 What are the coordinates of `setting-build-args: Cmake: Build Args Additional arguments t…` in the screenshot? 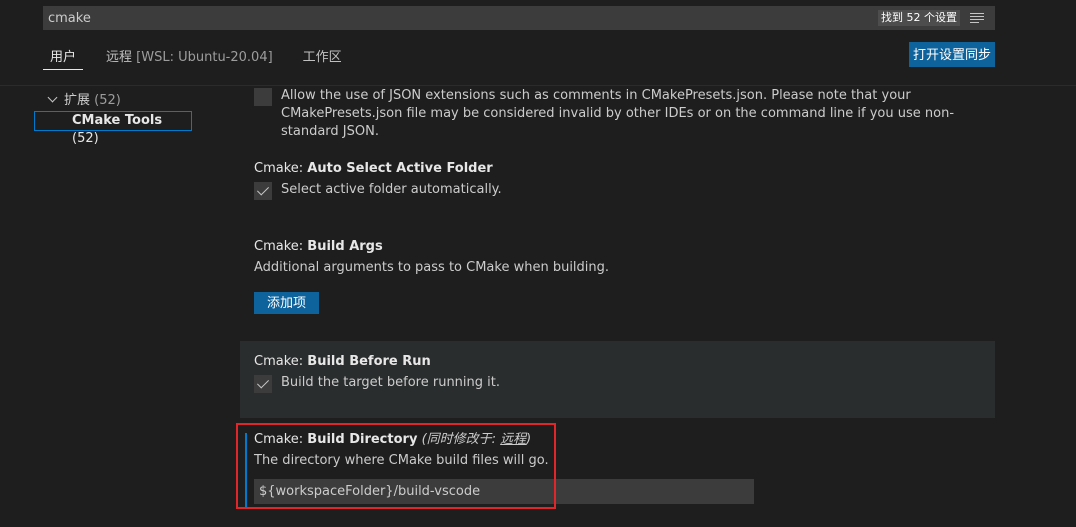 It's located at (617, 276).